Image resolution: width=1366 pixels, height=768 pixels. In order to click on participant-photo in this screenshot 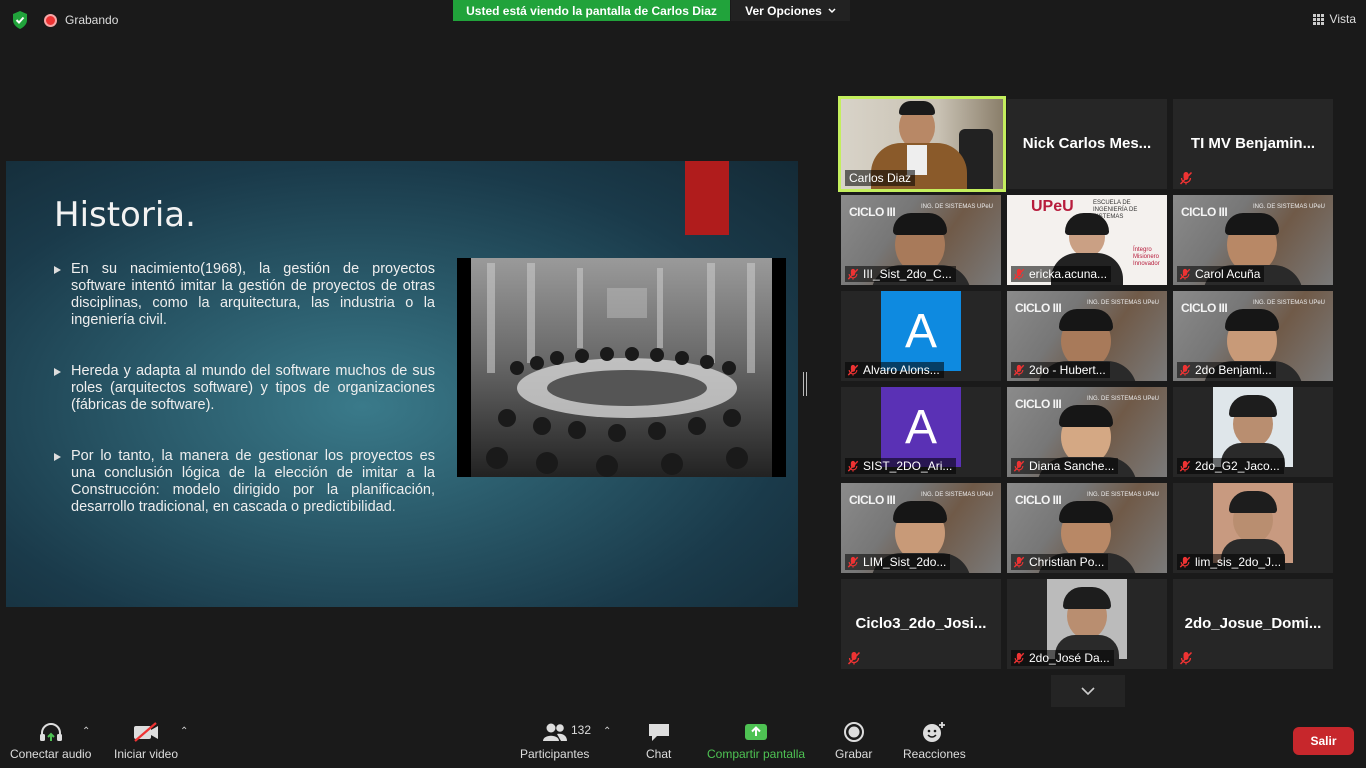, I will do `click(1087, 619)`.